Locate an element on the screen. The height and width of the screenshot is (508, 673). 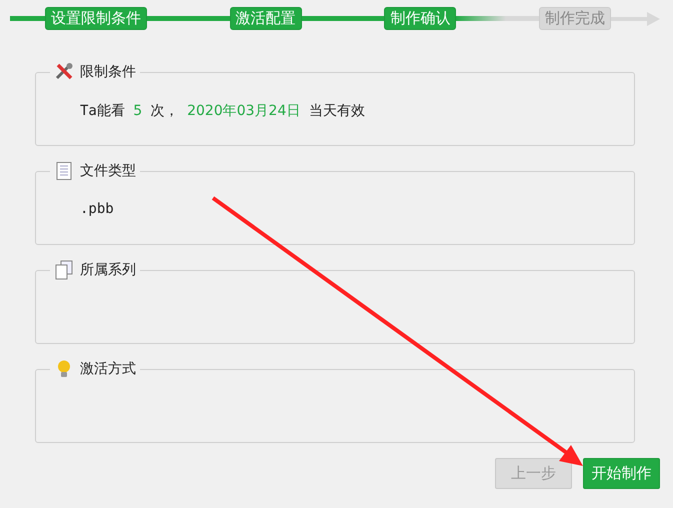
section-text: Ta能看 5 次， 2020年03月24日 当天有效 is located at coordinates (223, 111).